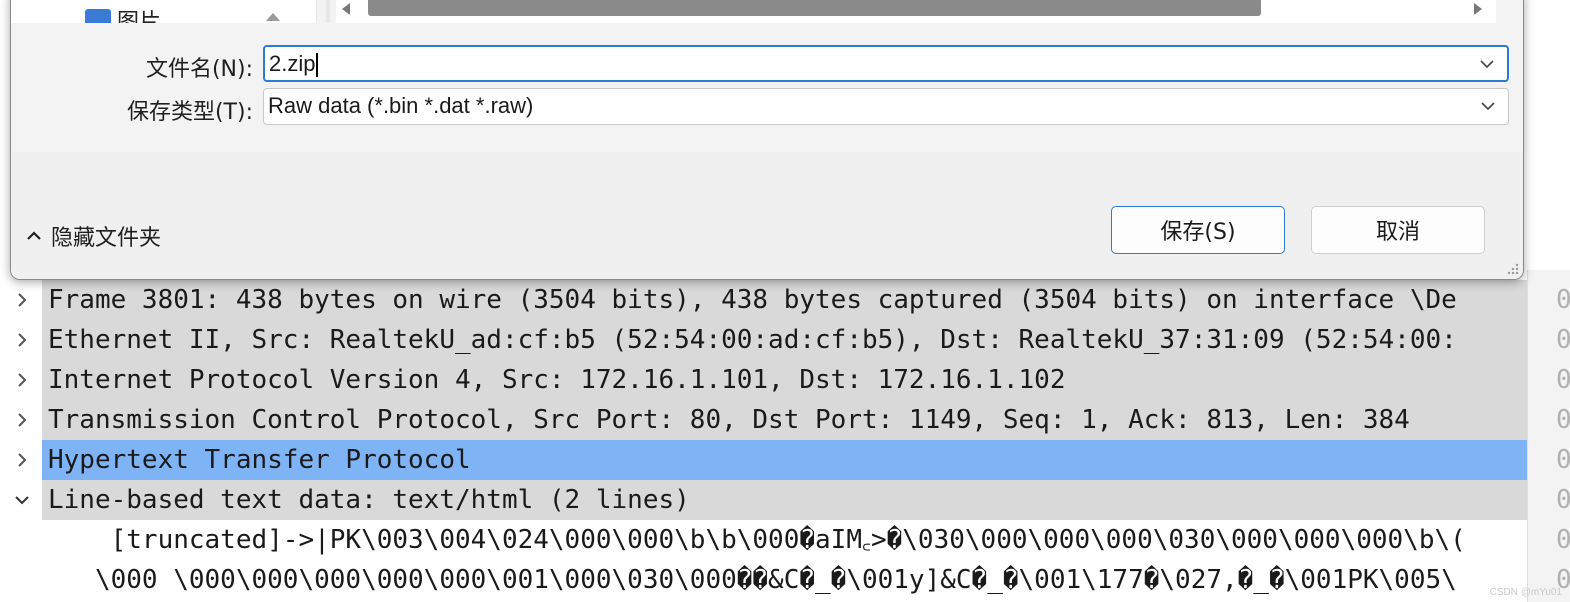  What do you see at coordinates (1478, 9) in the screenshot?
I see `scroll-right-arrow-icon` at bounding box center [1478, 9].